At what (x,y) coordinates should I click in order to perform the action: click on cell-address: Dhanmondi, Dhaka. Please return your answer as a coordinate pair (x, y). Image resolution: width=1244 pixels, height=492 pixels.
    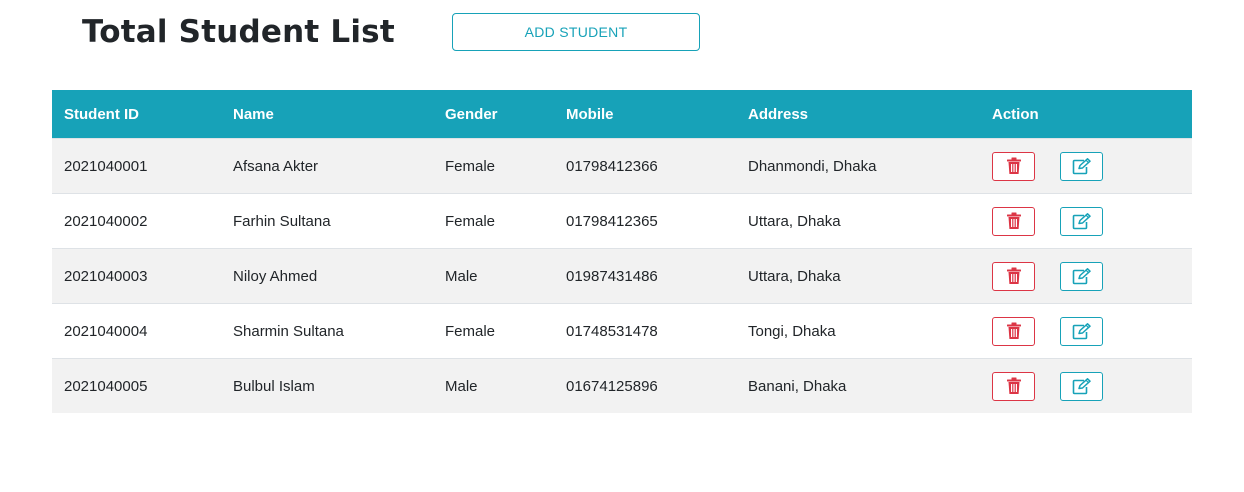
    Looking at the image, I should click on (858, 166).